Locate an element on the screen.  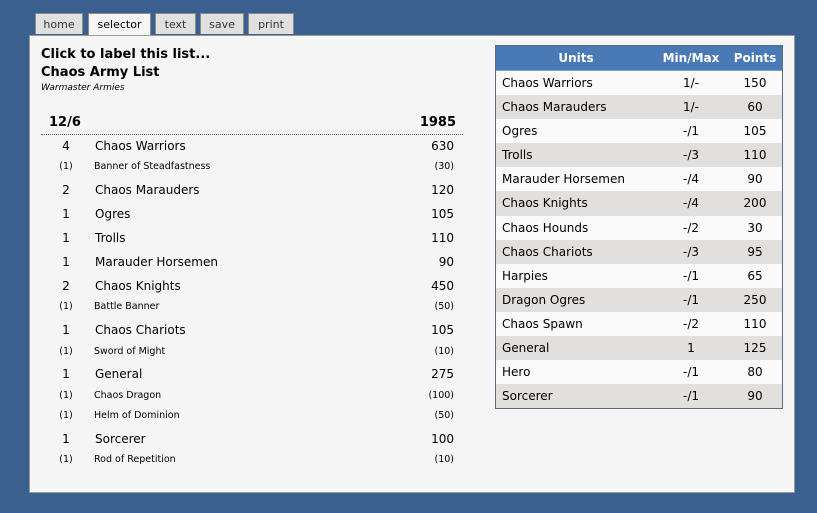
army-item-entry: (1) Helm of Dominion (50) is located at coordinates (250, 419).